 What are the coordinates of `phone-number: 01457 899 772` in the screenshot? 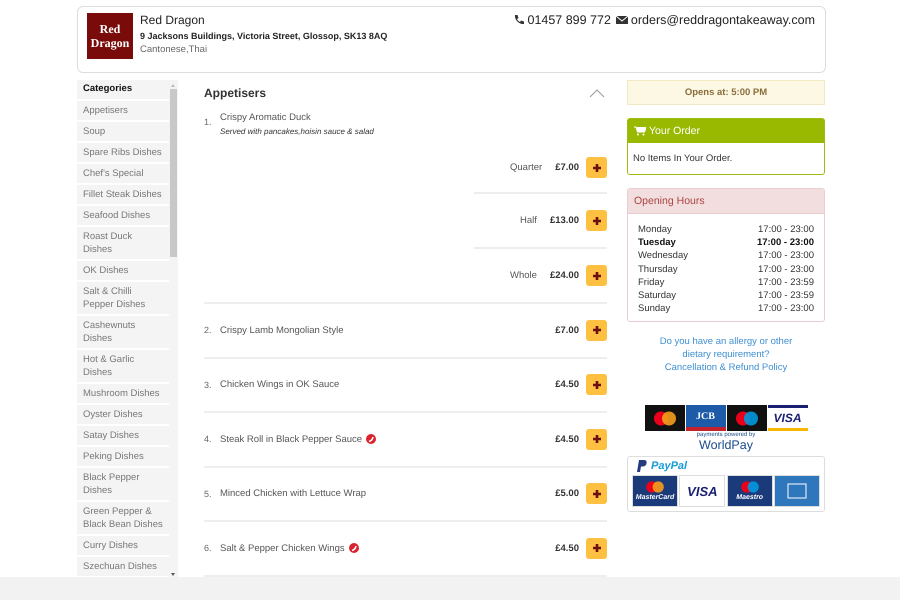 It's located at (569, 20).